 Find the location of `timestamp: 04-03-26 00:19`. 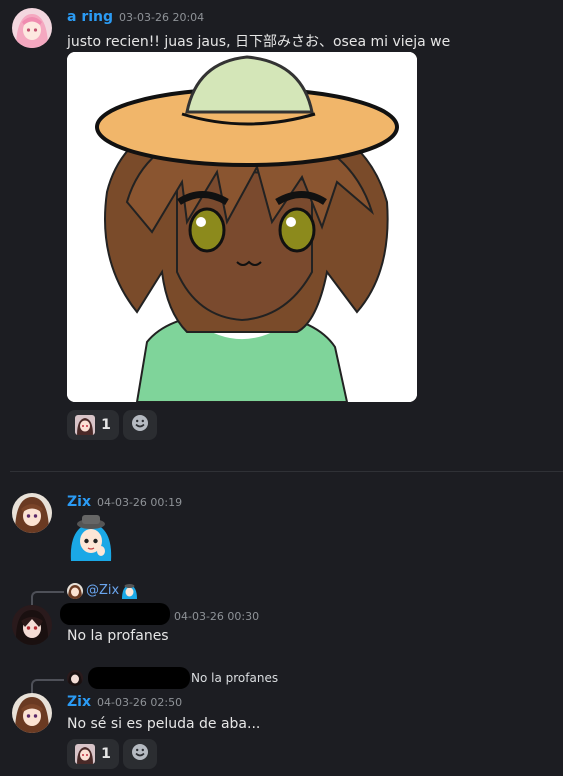

timestamp: 04-03-26 00:19 is located at coordinates (139, 502).